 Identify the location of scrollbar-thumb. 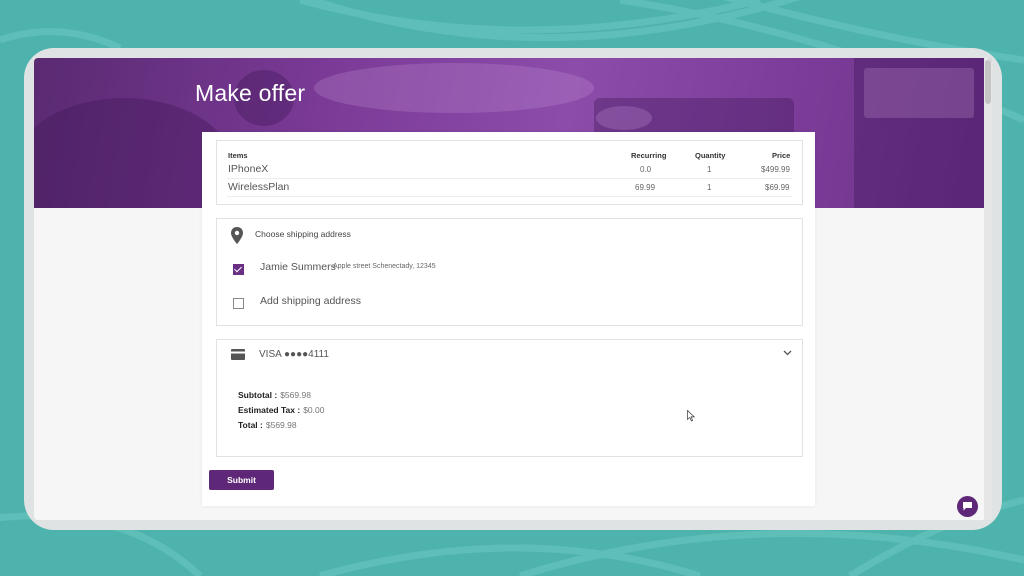
(988, 82).